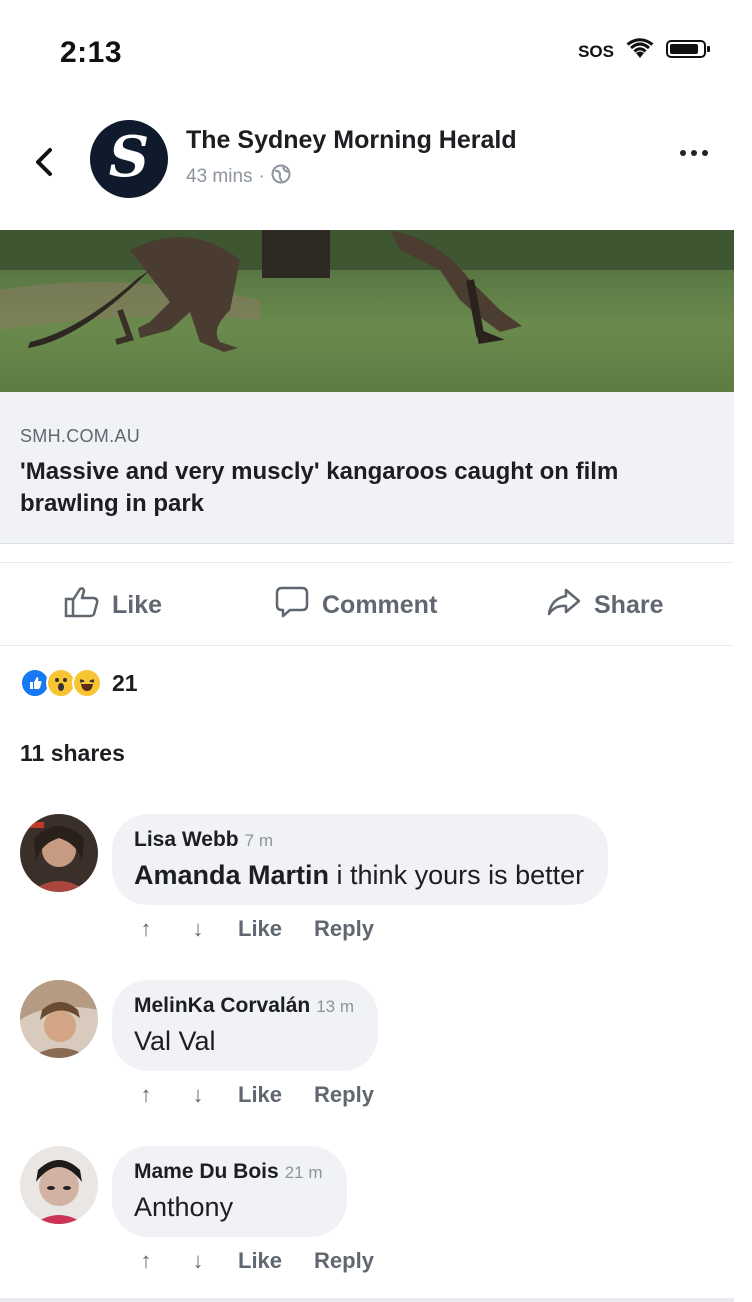  I want to click on comment-bubble: Mame Du Bois 21 m Anthony, so click(229, 1191).